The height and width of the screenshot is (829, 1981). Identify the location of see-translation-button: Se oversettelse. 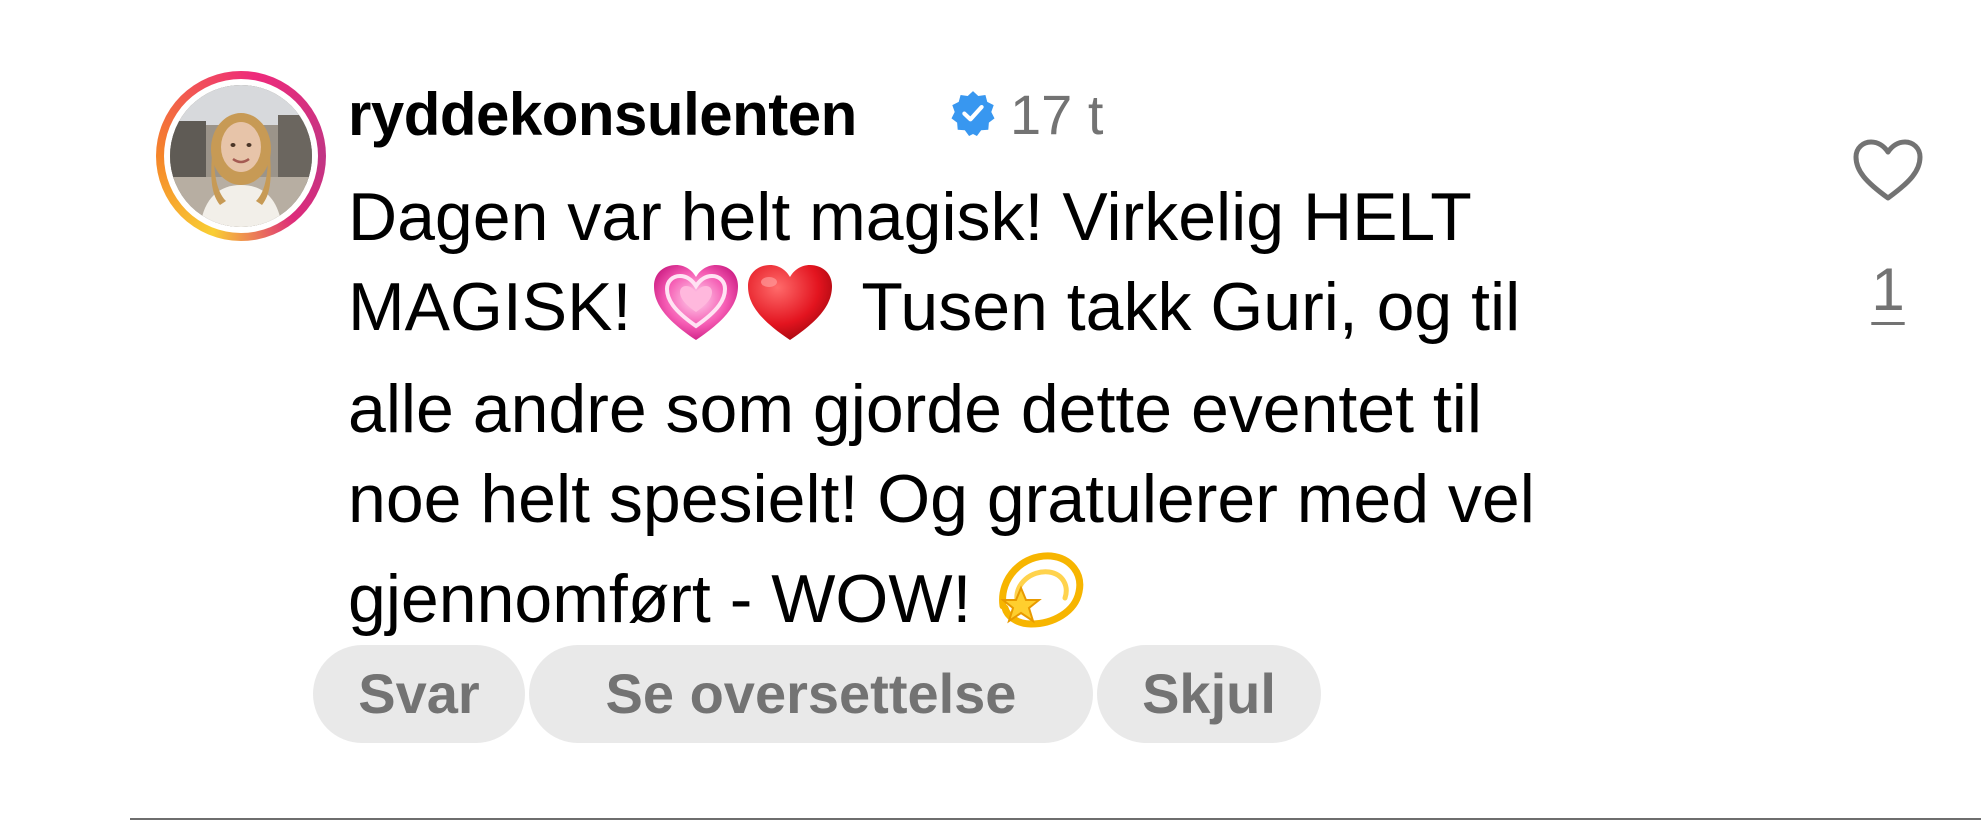
(811, 694).